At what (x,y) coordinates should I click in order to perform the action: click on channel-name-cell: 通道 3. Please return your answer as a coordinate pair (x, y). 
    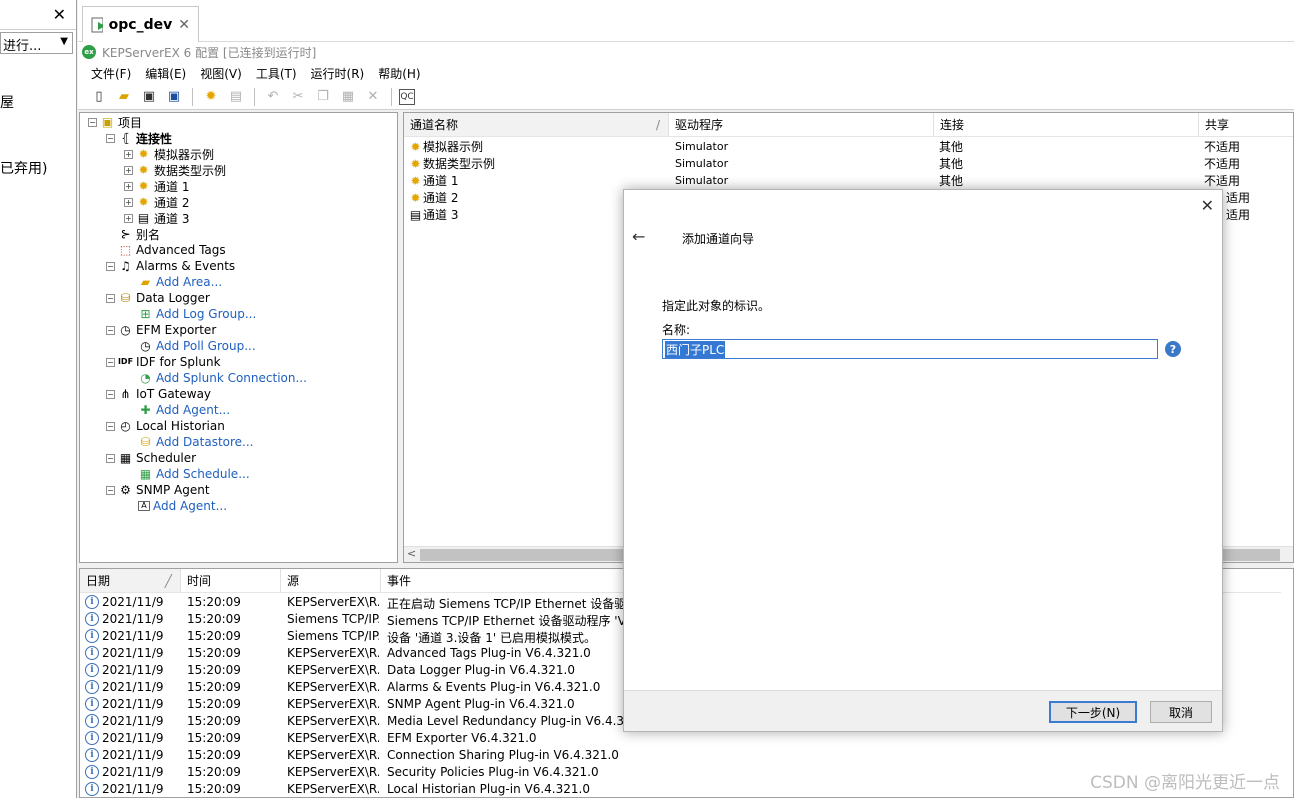
    Looking at the image, I should click on (441, 215).